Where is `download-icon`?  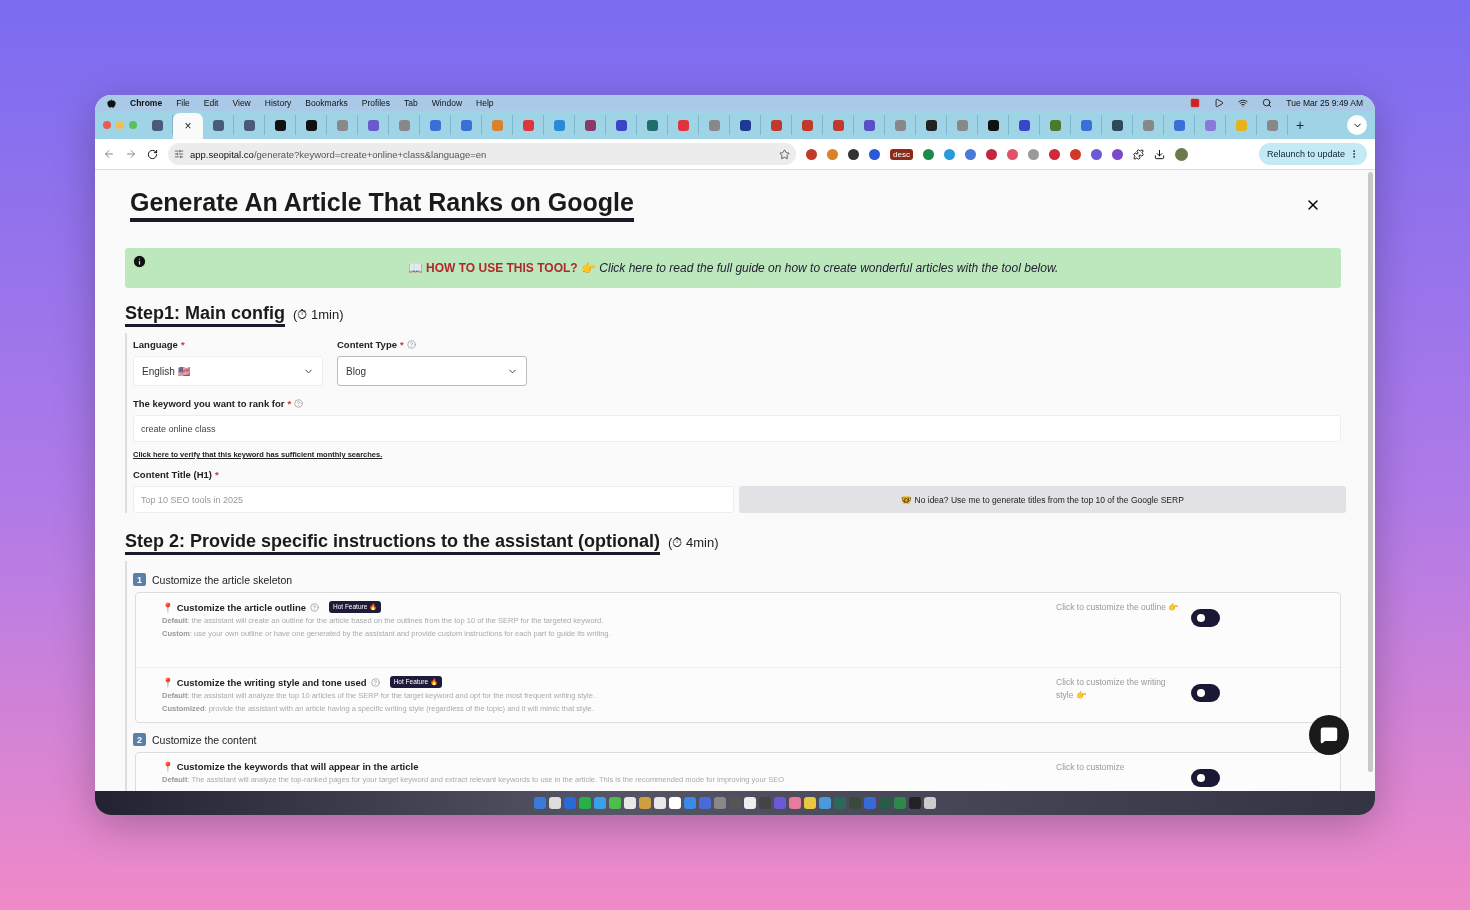 download-icon is located at coordinates (1159, 154).